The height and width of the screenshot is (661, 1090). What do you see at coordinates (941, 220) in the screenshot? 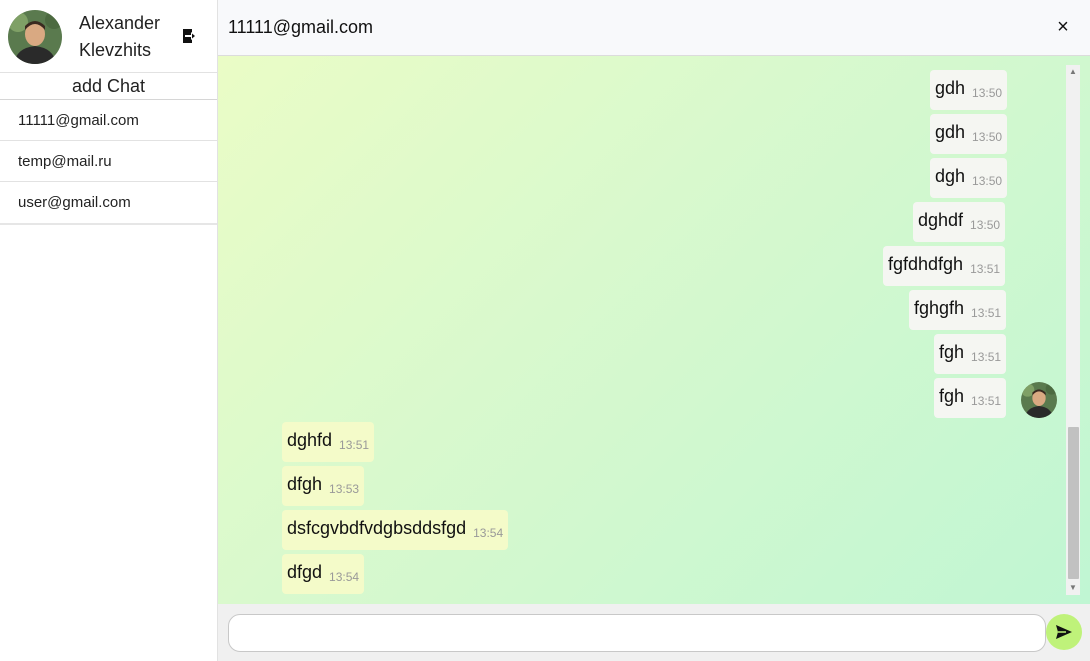
I see `message-text: dghdf` at bounding box center [941, 220].